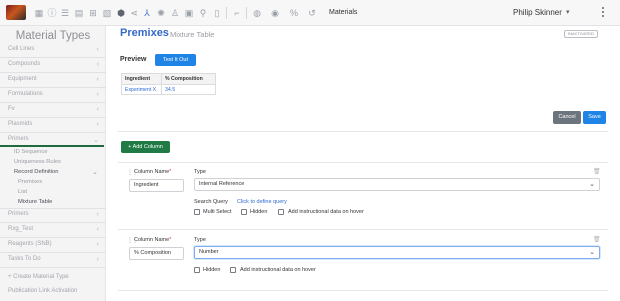  What do you see at coordinates (343, 12) in the screenshot?
I see `section-label: Materials` at bounding box center [343, 12].